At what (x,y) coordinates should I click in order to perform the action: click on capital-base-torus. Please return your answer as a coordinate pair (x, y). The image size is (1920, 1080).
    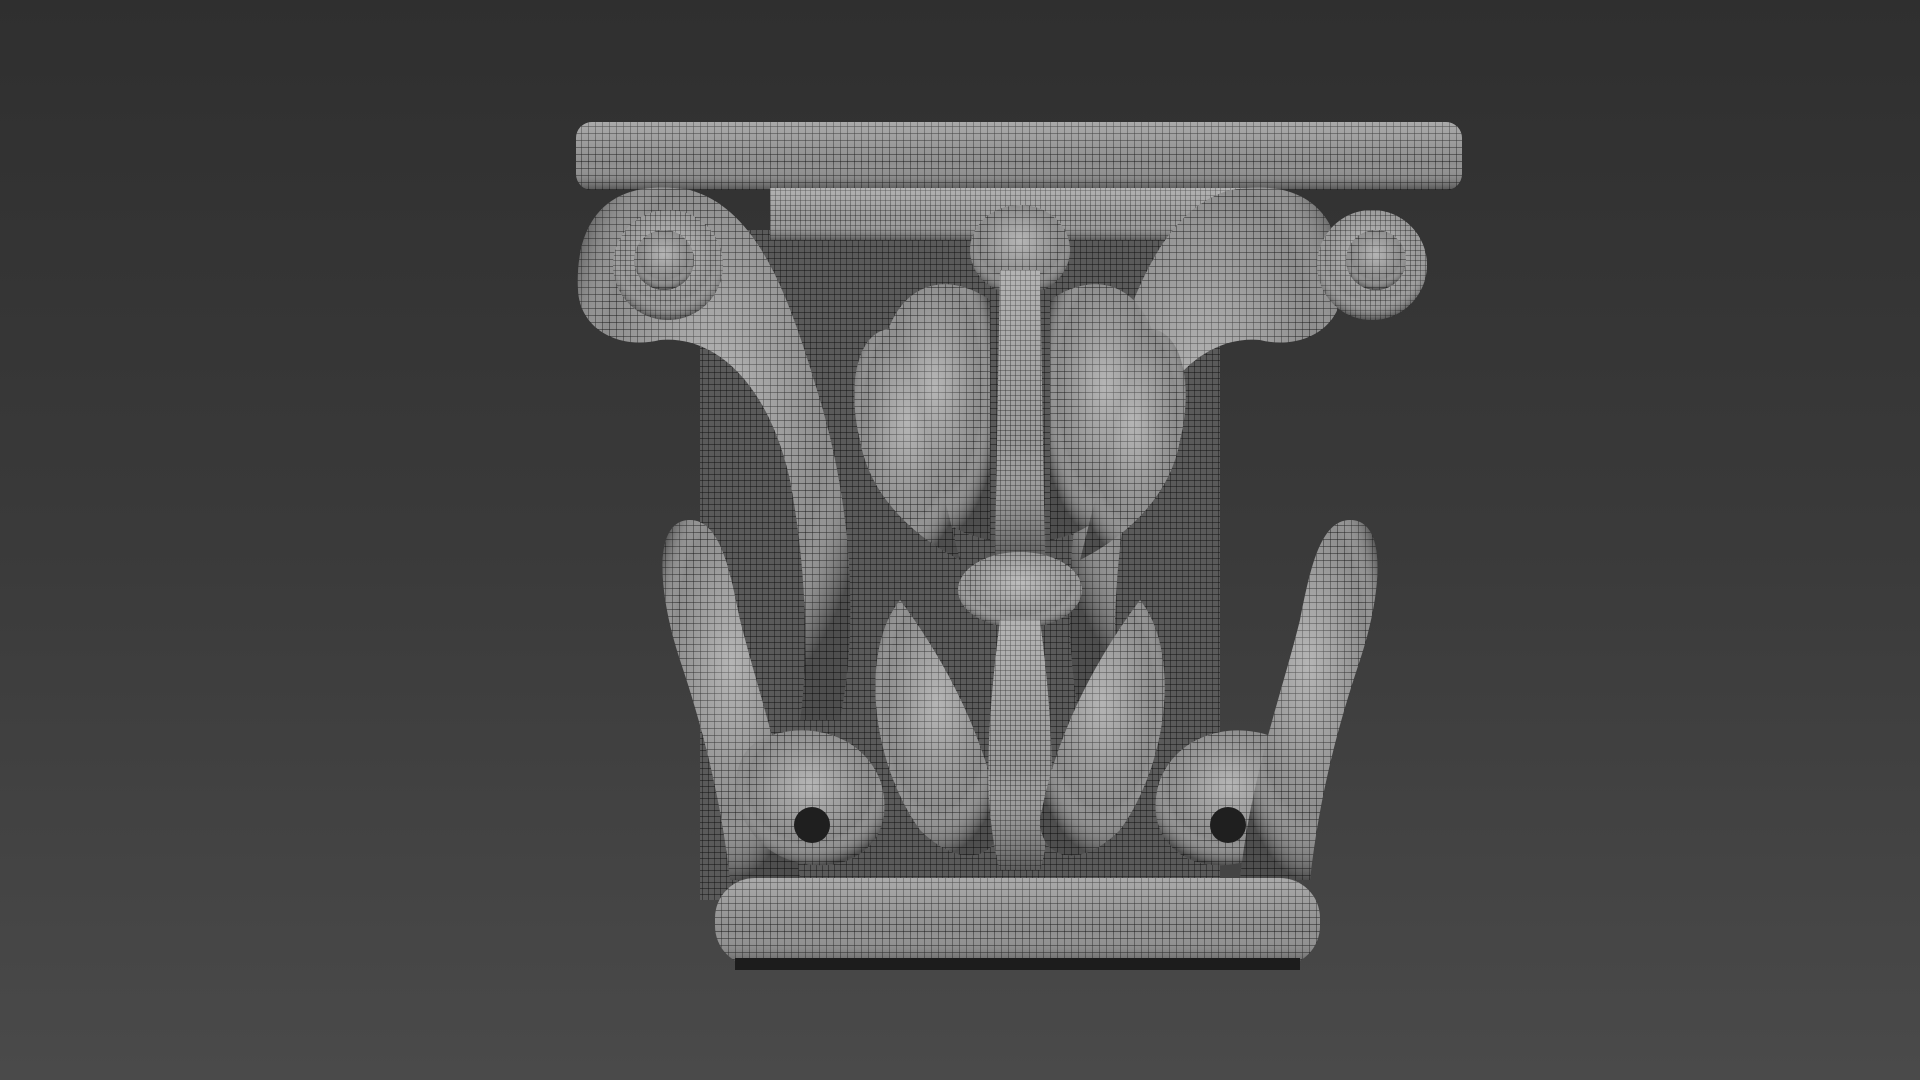
    Looking at the image, I should click on (1017, 924).